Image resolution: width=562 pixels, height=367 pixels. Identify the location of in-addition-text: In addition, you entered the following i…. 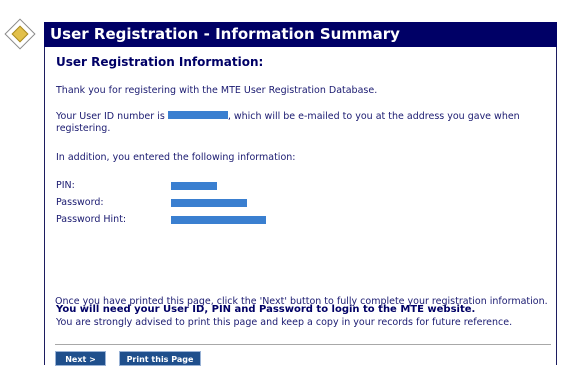
(176, 157).